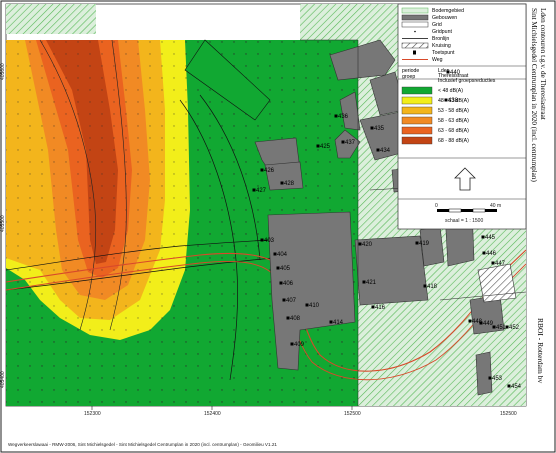 The width and height of the screenshot is (556, 453). I want to click on svg-text: 414, so click(338, 323).